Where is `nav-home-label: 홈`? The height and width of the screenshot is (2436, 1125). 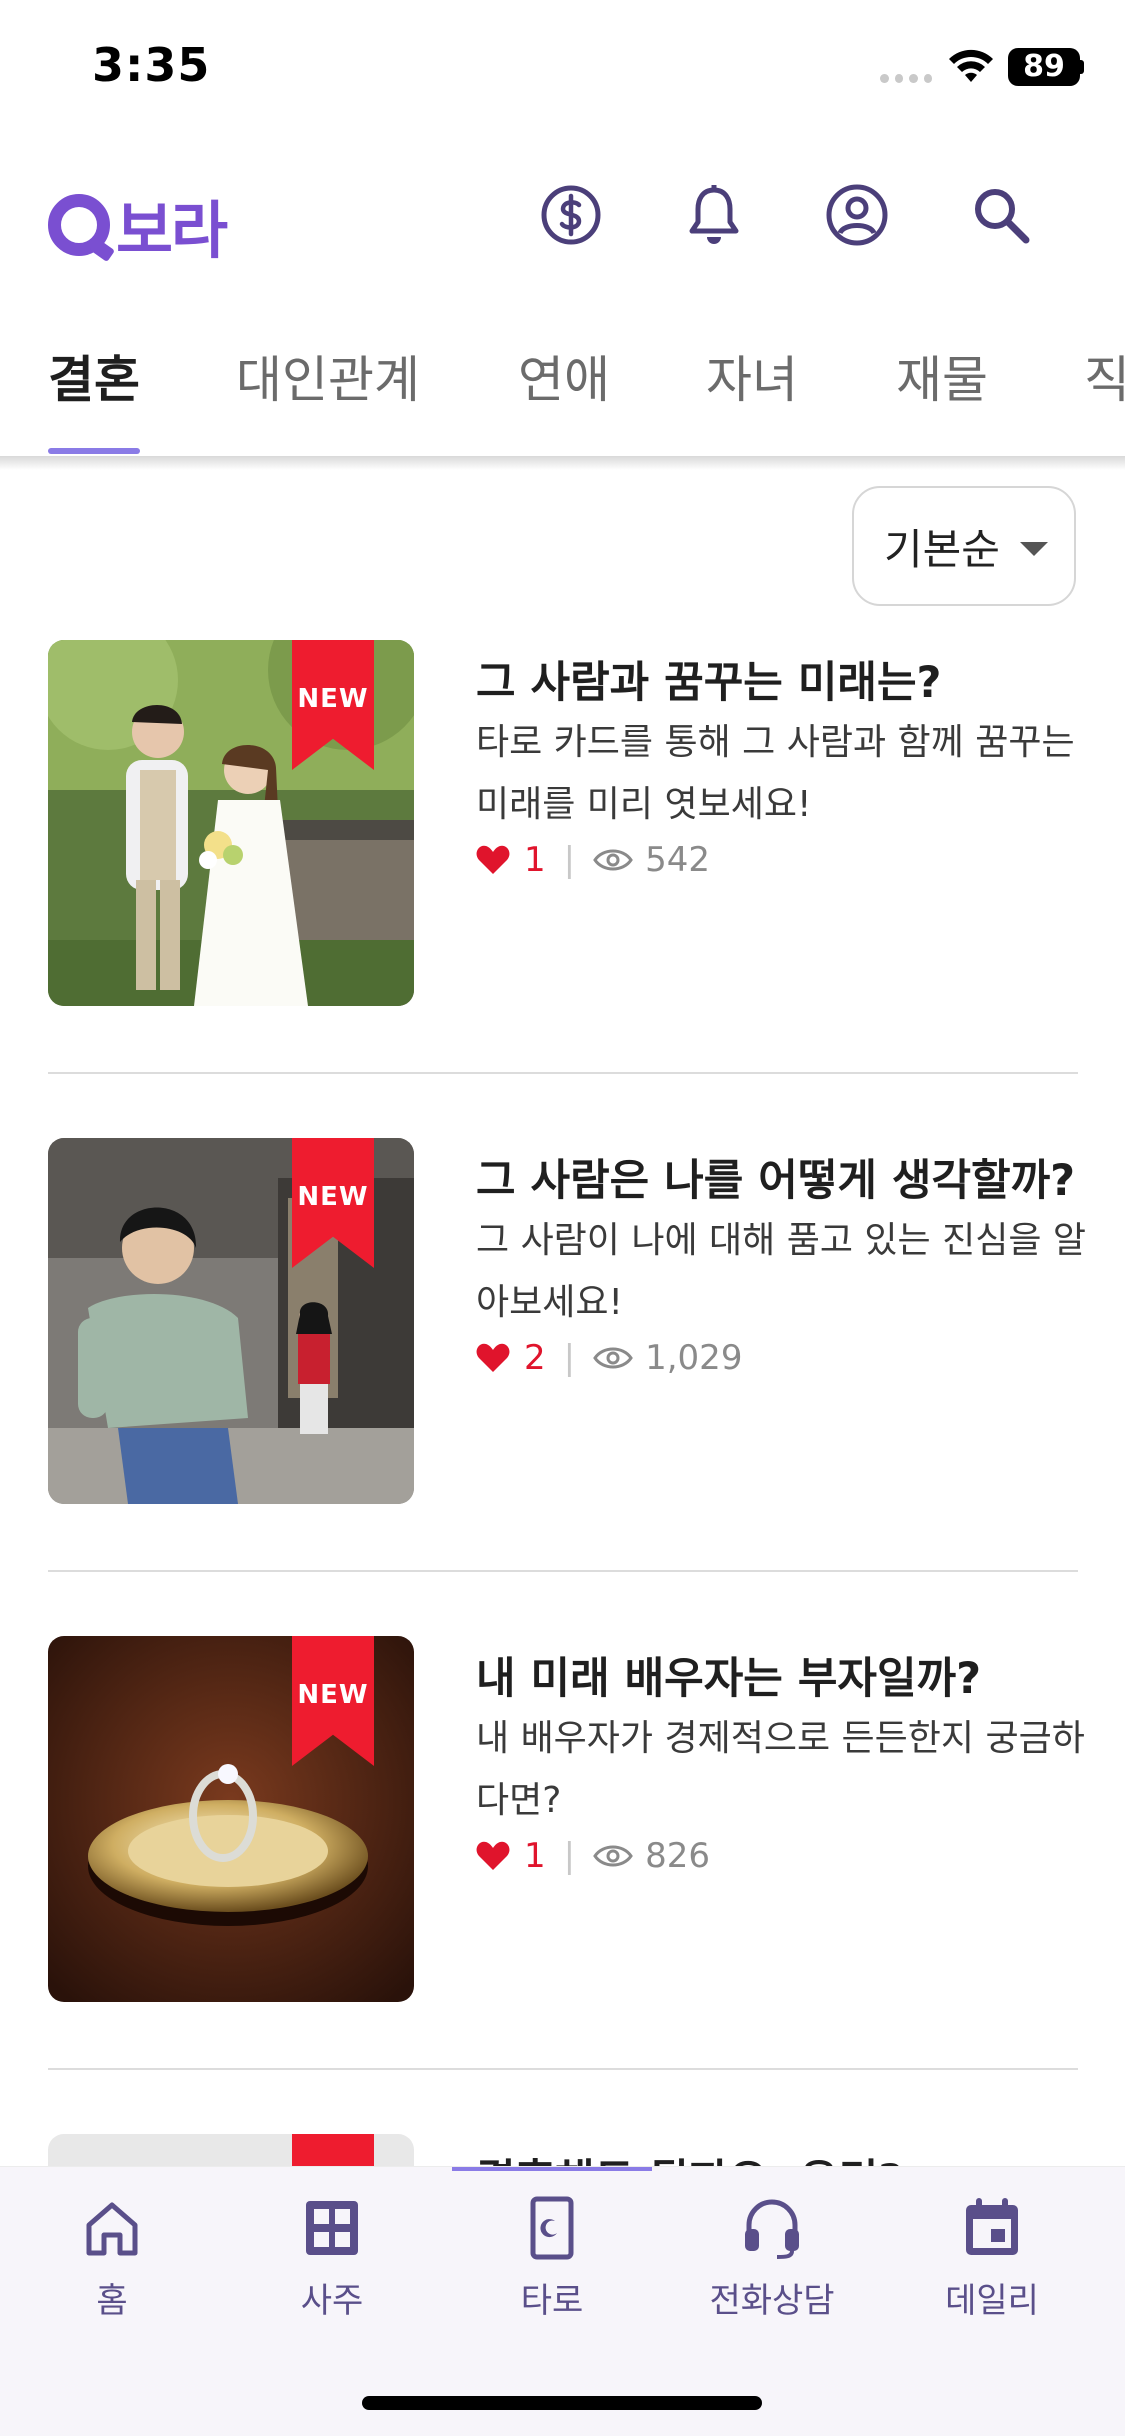 nav-home-label: 홈 is located at coordinates (112, 2301).